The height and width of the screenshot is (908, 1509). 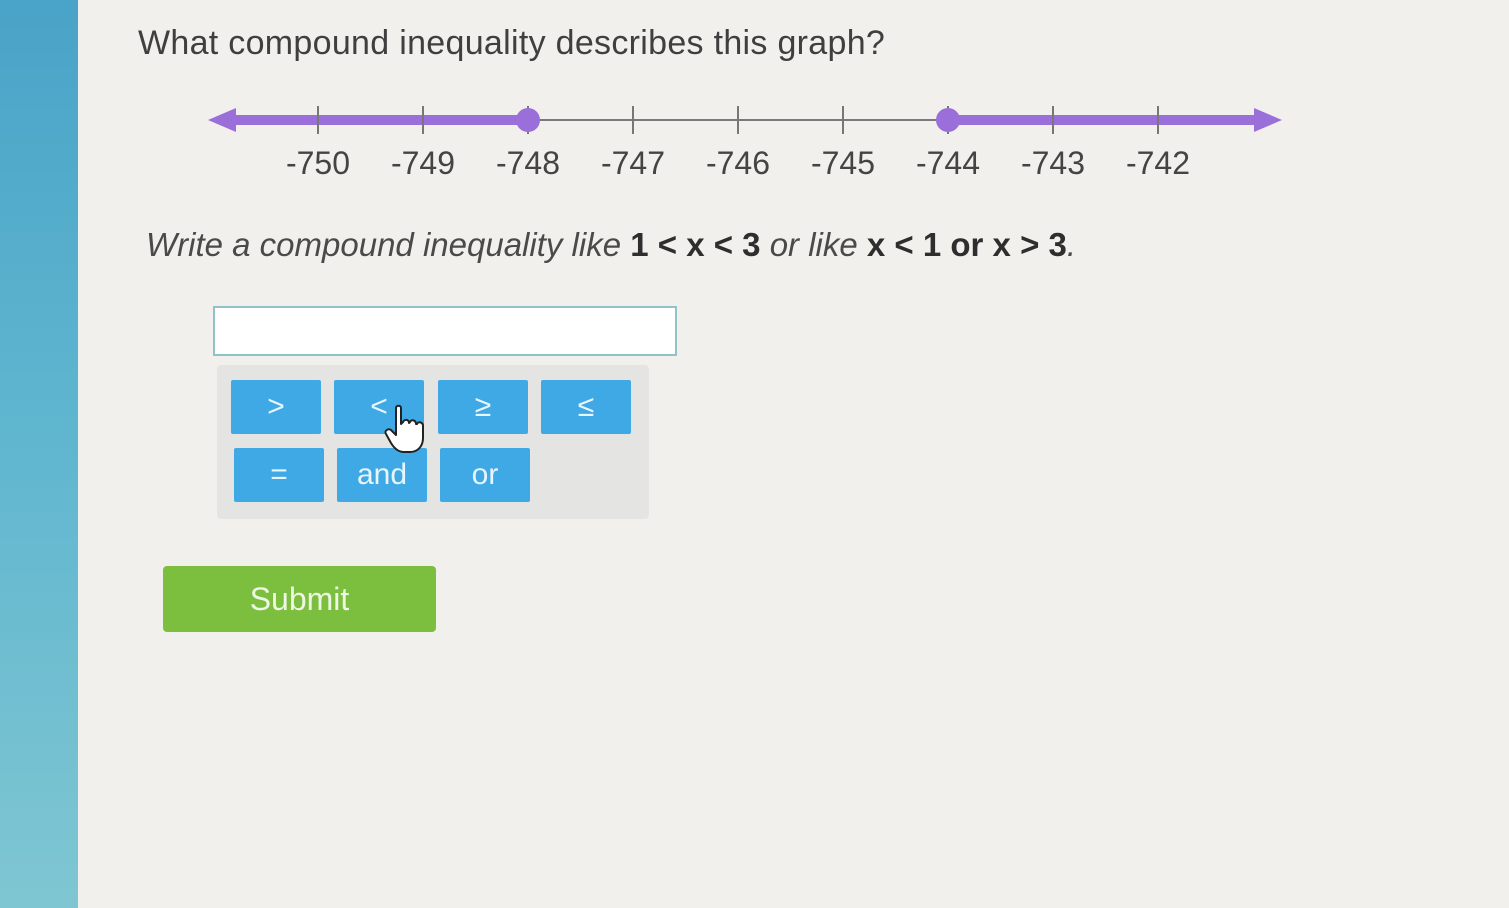 I want to click on greater-equal-button: ≥, so click(x=483, y=407).